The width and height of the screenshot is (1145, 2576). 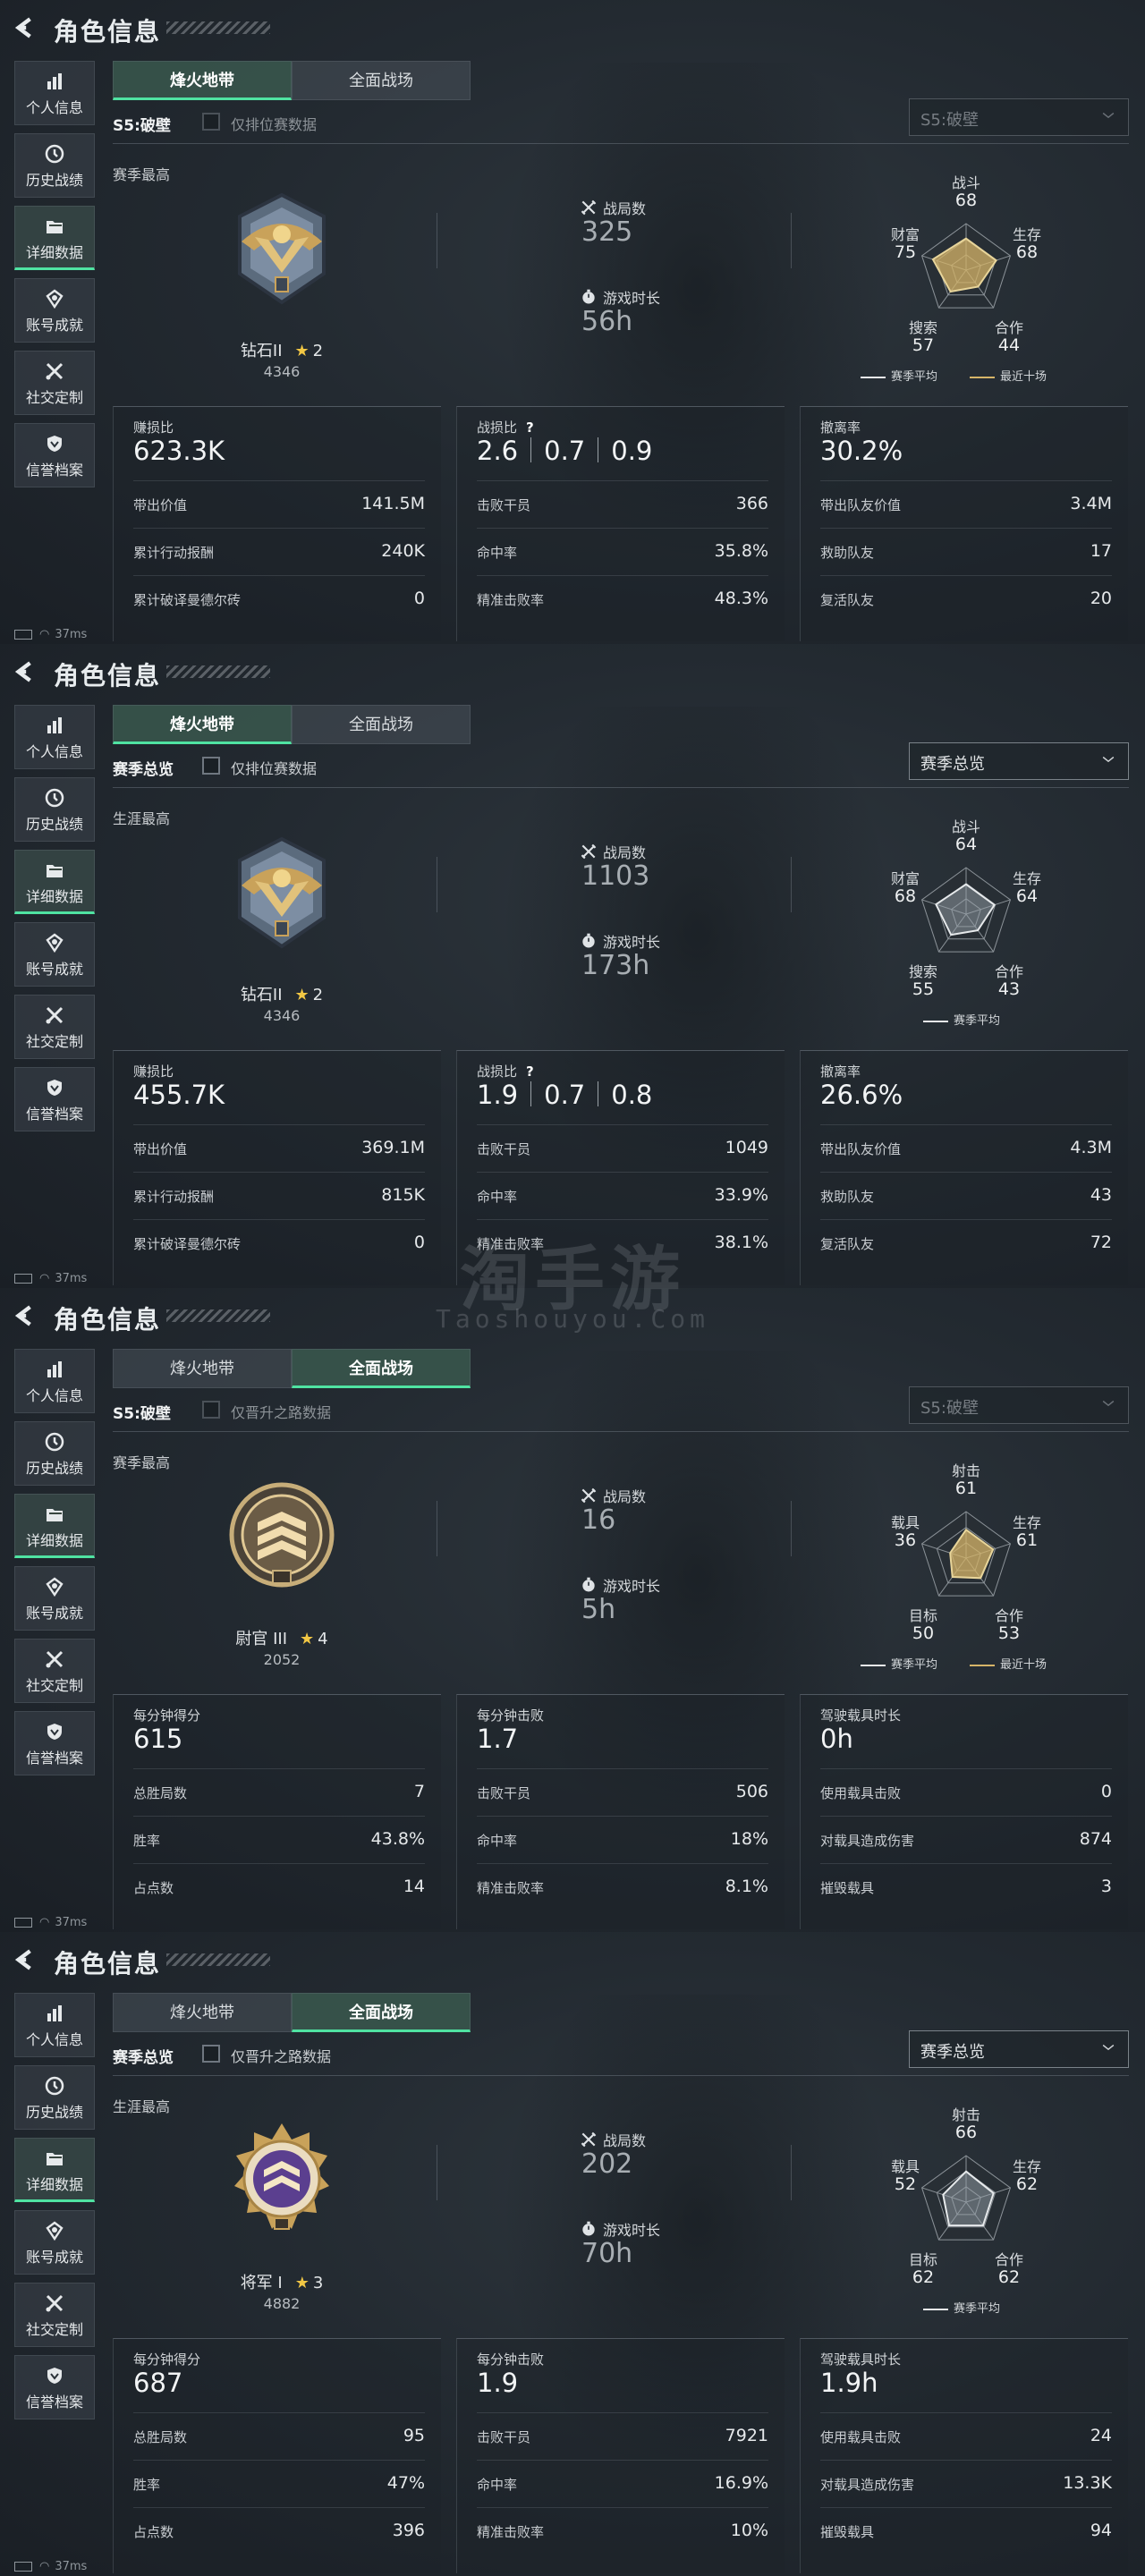 I want to click on status-bar: ◠ 37ms, so click(x=50, y=634).